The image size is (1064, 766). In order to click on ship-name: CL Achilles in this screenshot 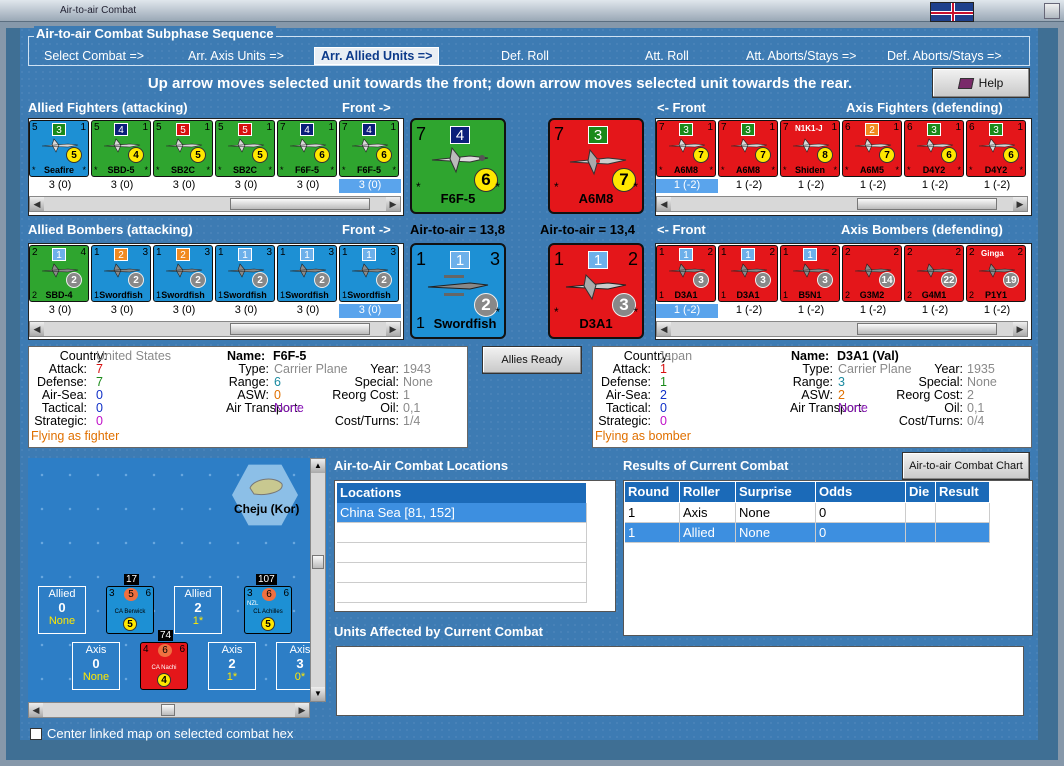, I will do `click(268, 612)`.